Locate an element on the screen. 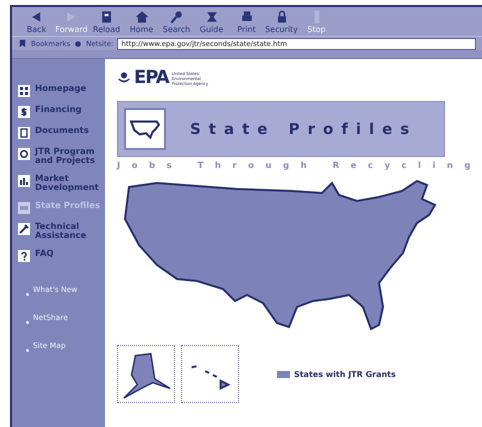 The width and height of the screenshot is (482, 427). home-icon is located at coordinates (142, 17).